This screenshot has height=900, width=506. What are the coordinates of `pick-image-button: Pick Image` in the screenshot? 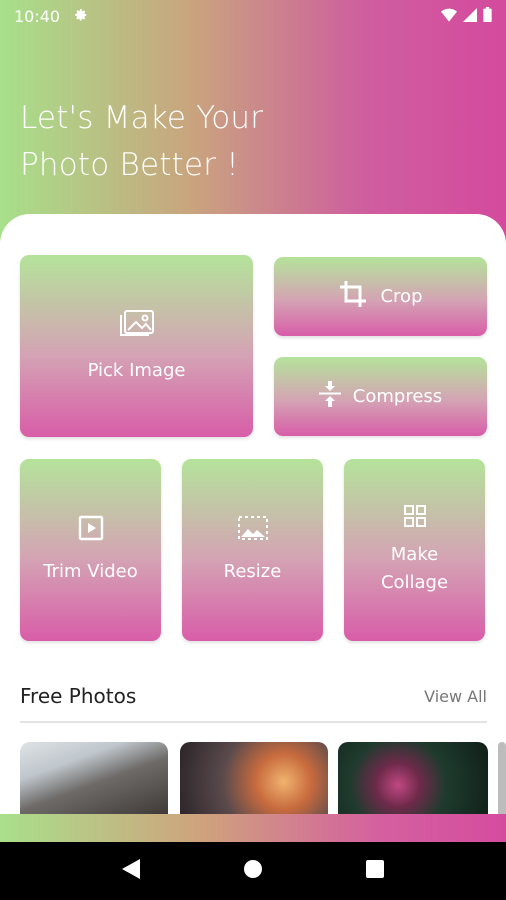 It's located at (136, 346).